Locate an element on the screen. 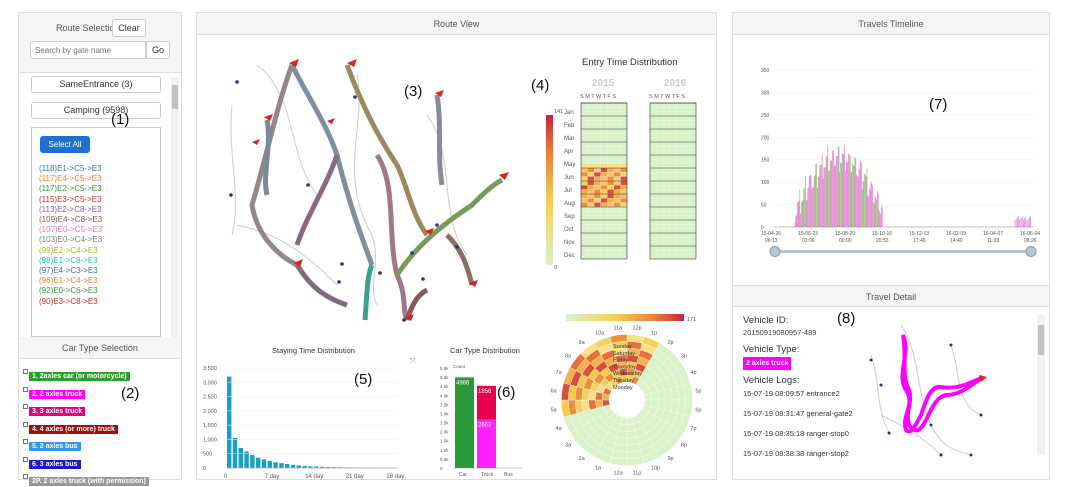  timeline-range-slider is located at coordinates (904, 251).